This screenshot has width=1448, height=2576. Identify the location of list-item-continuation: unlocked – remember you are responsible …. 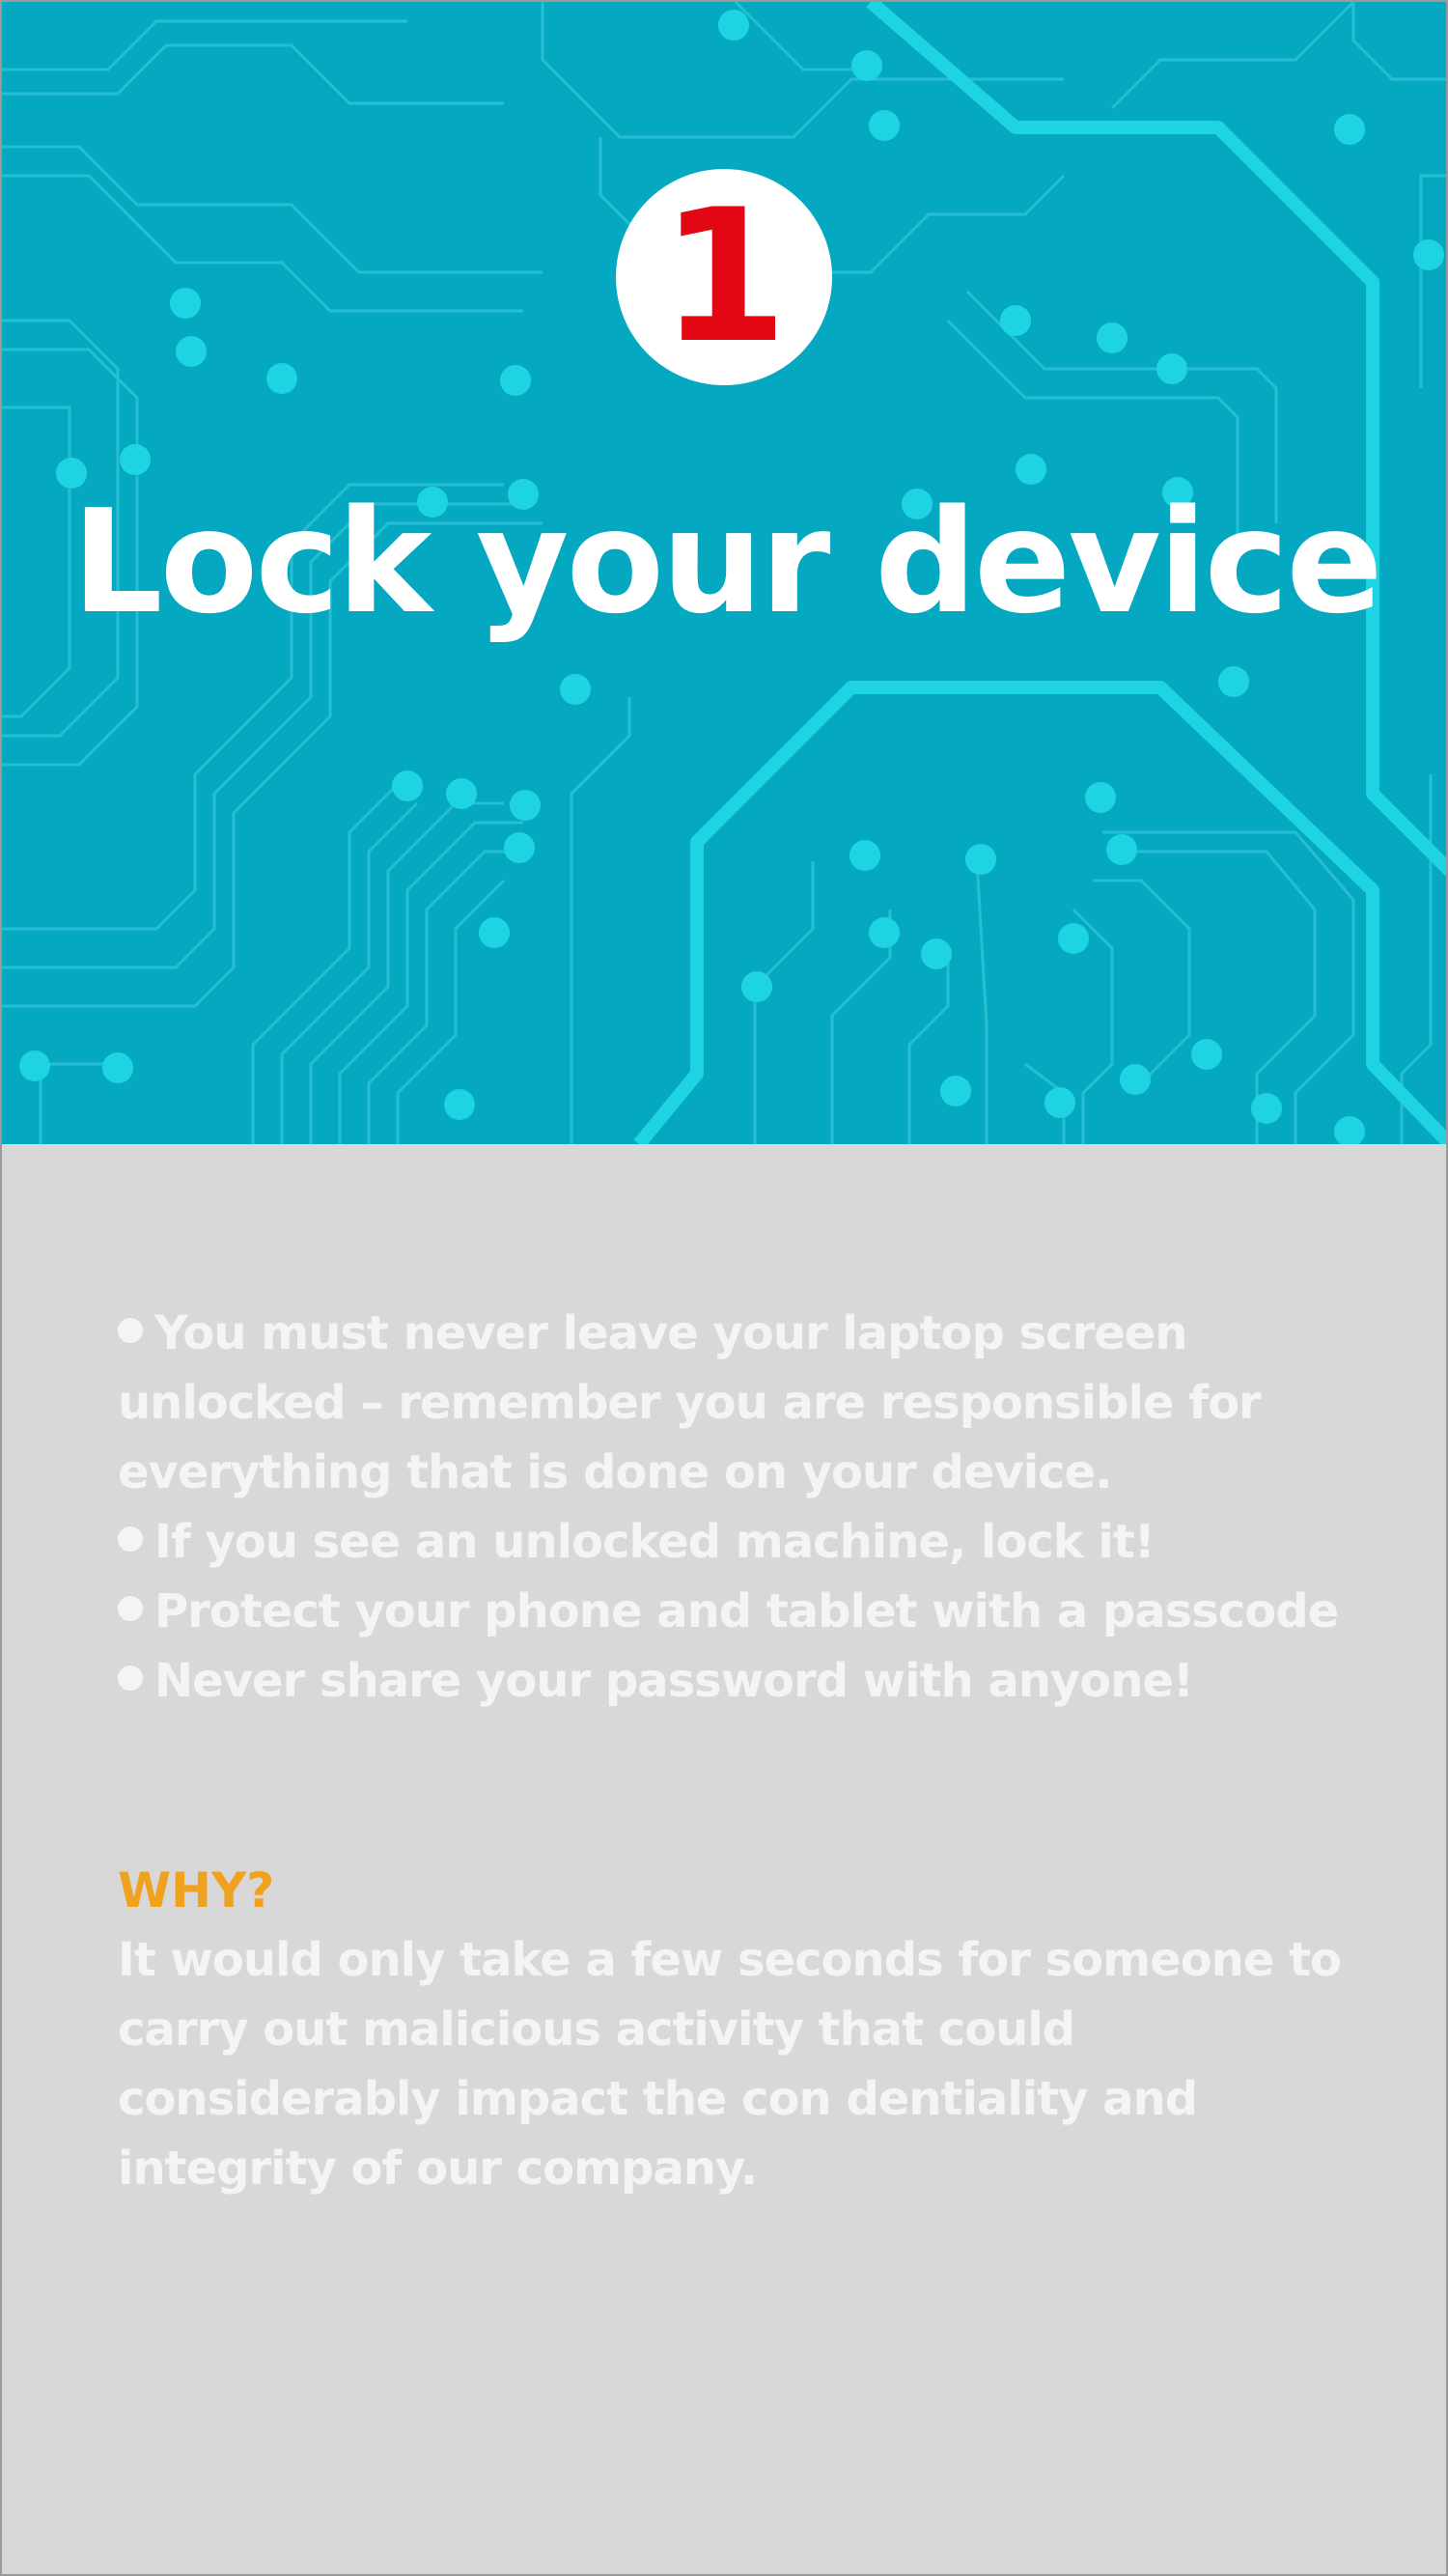
(731, 1403).